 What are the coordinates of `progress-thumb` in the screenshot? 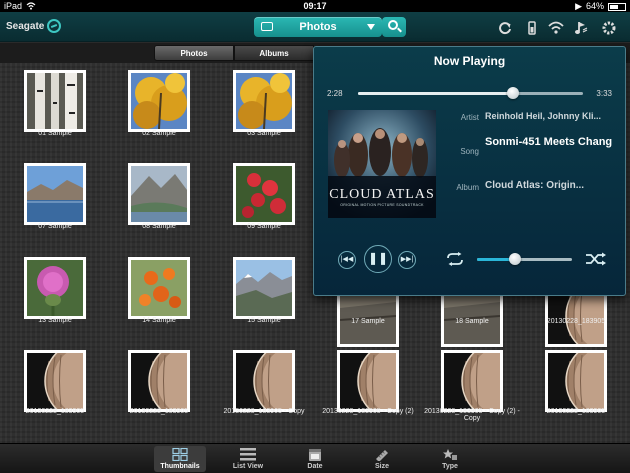 It's located at (513, 93).